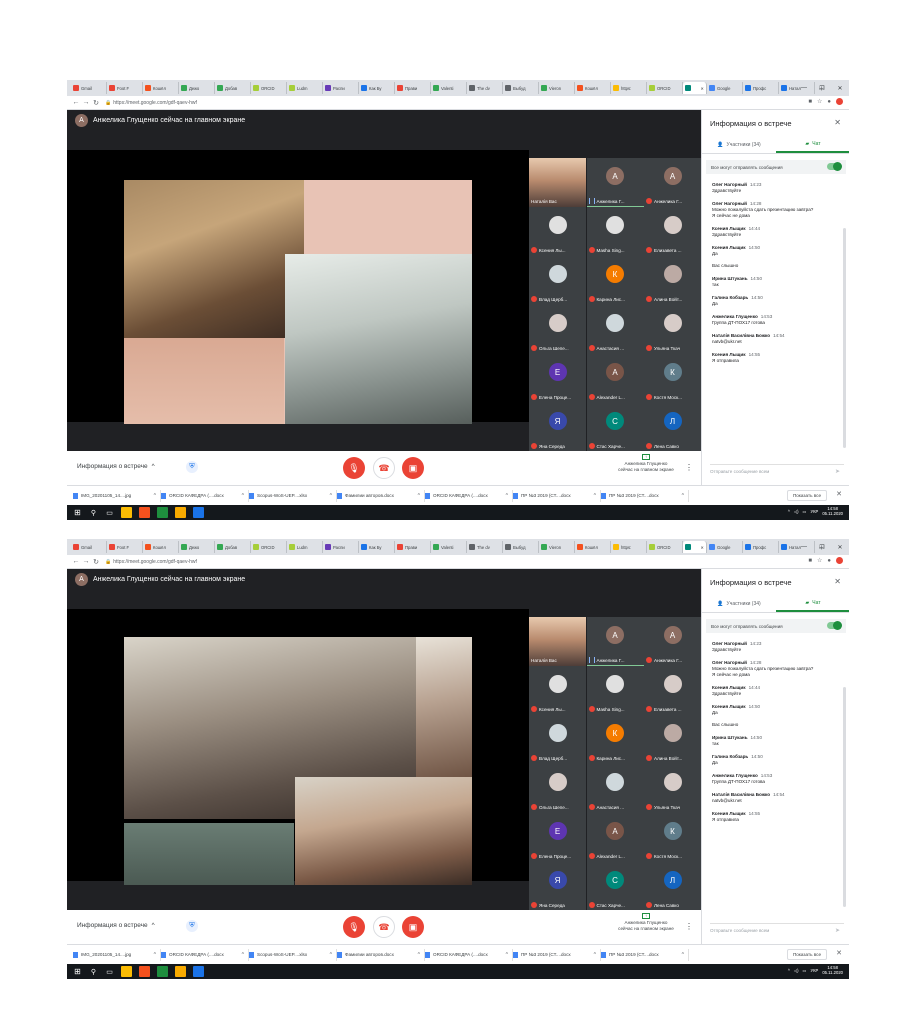 The image size is (918, 1024). I want to click on browser-tab: Выбуд, so click(521, 88).